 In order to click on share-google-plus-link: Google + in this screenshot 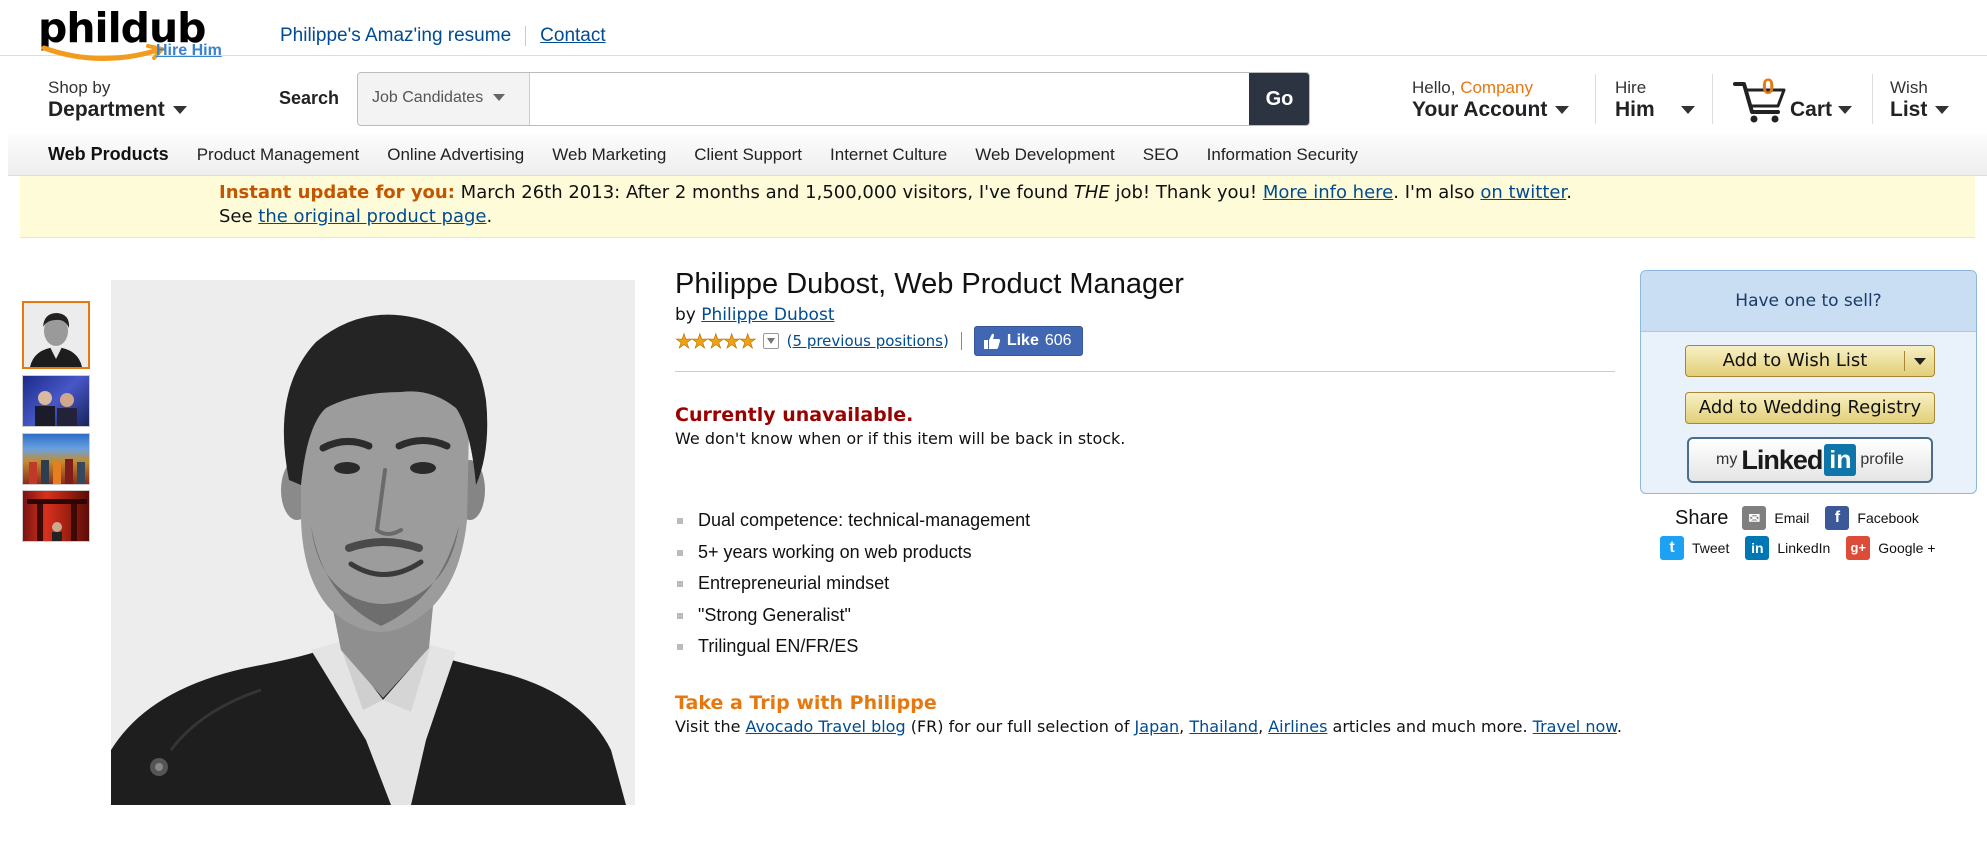, I will do `click(1906, 548)`.